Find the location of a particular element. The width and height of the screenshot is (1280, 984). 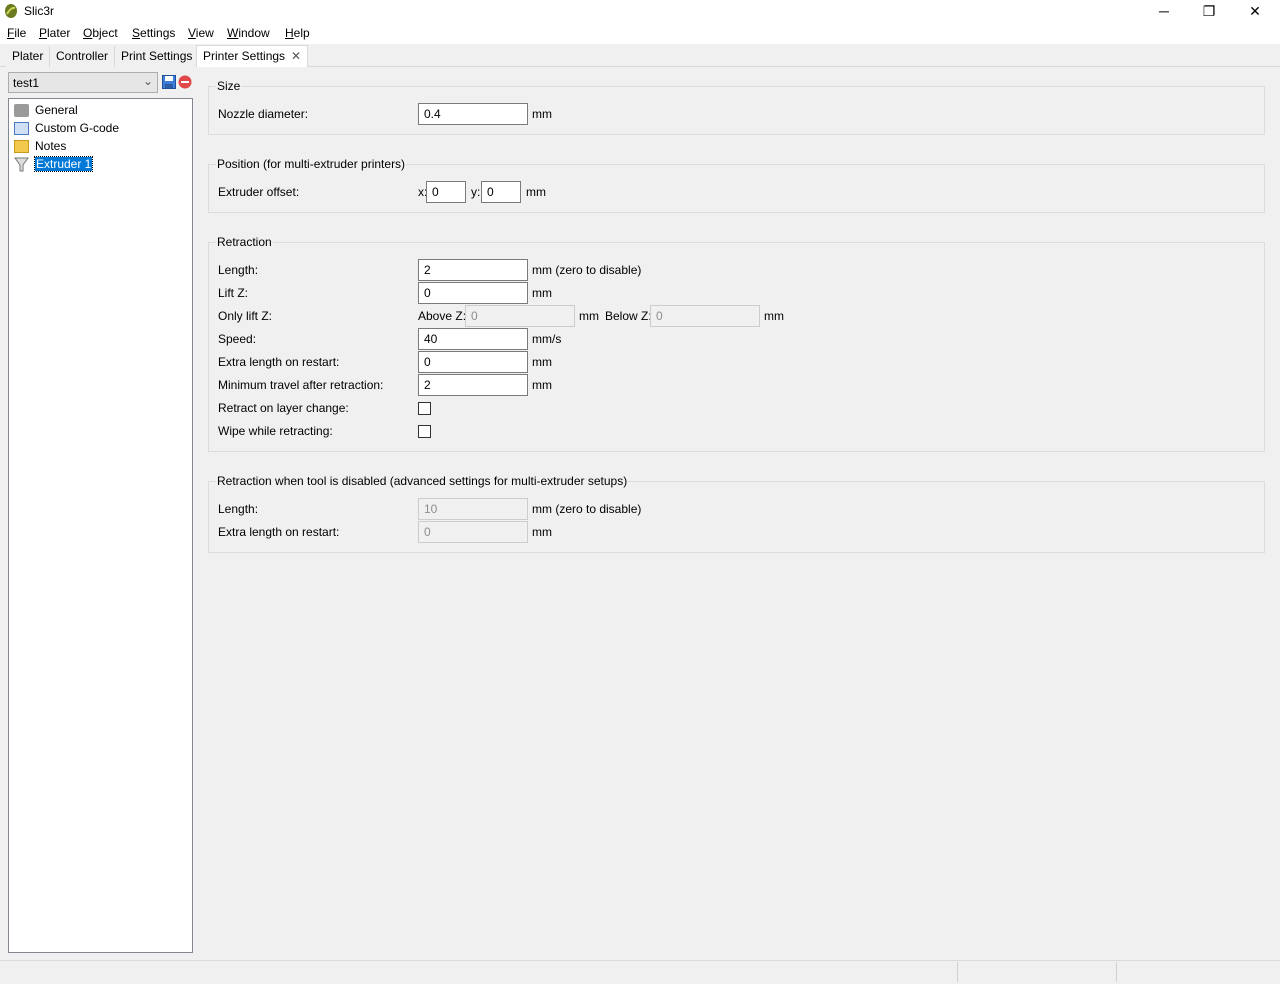

menu-view-label: iew is located at coordinates (204, 33).